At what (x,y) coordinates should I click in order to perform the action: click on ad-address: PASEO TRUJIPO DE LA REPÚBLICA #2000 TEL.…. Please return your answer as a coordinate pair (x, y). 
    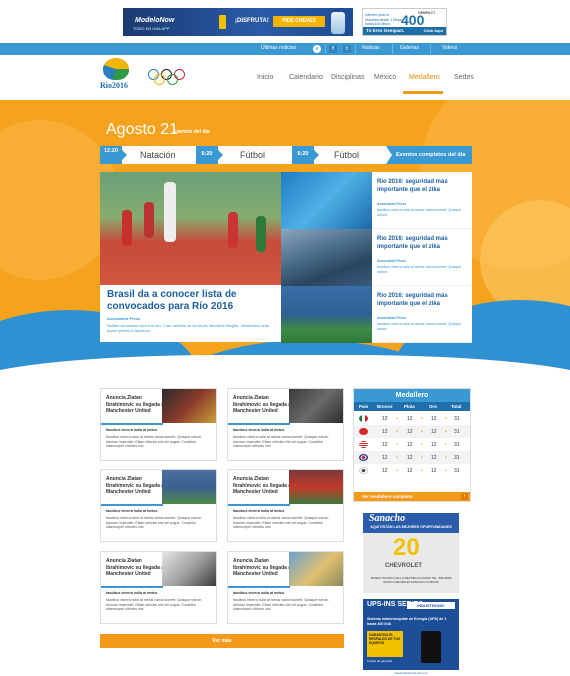
    Looking at the image, I should click on (411, 580).